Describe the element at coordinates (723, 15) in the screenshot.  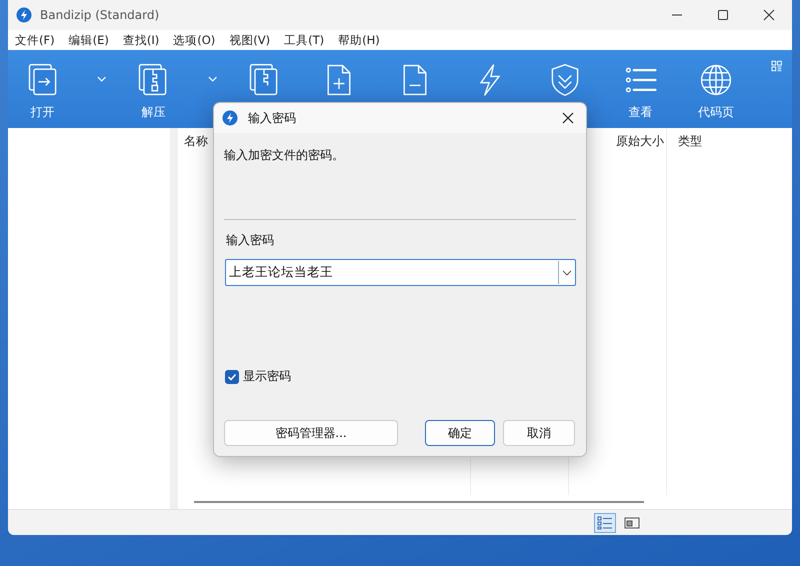
I see `maximize-icon` at that location.